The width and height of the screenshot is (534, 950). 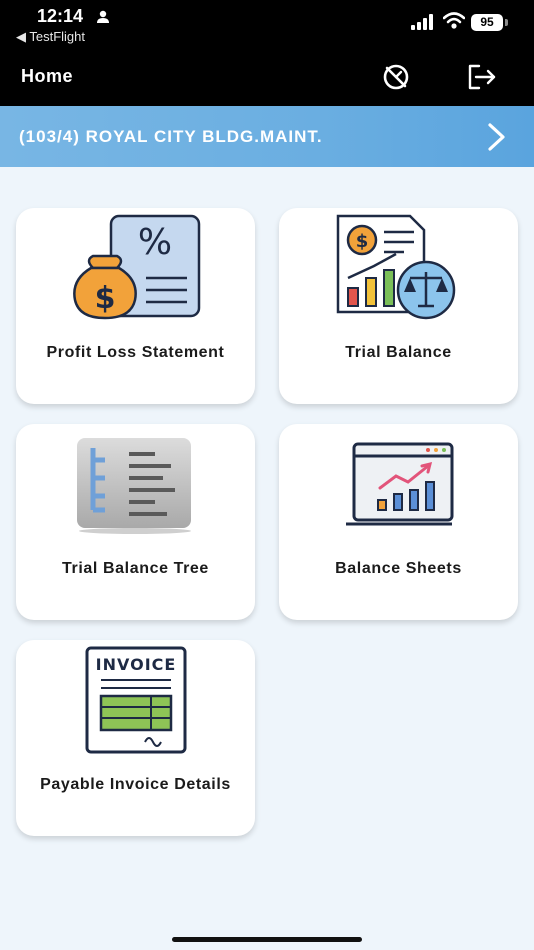 What do you see at coordinates (398, 352) in the screenshot?
I see `card-label: Trial Balance` at bounding box center [398, 352].